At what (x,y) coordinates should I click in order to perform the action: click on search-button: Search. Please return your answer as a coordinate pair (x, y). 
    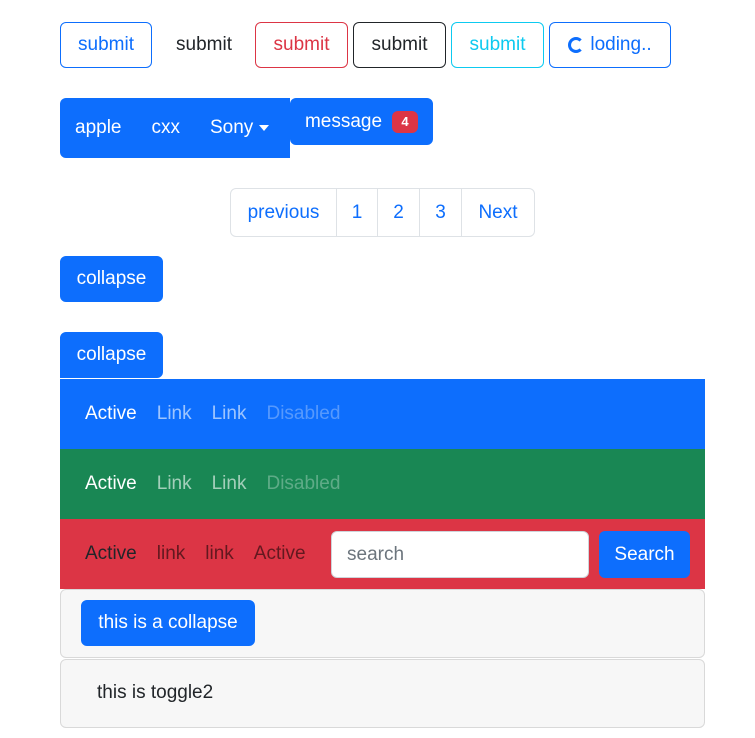
    Looking at the image, I should click on (644, 554).